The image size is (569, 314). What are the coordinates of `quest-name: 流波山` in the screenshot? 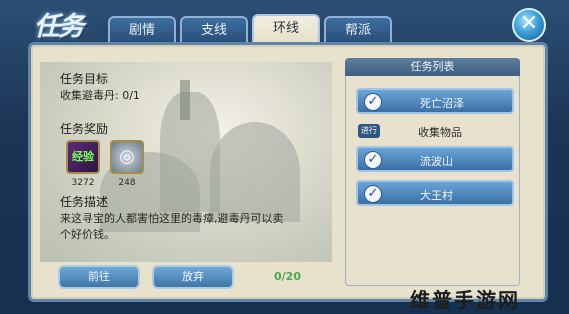 It's located at (436, 161).